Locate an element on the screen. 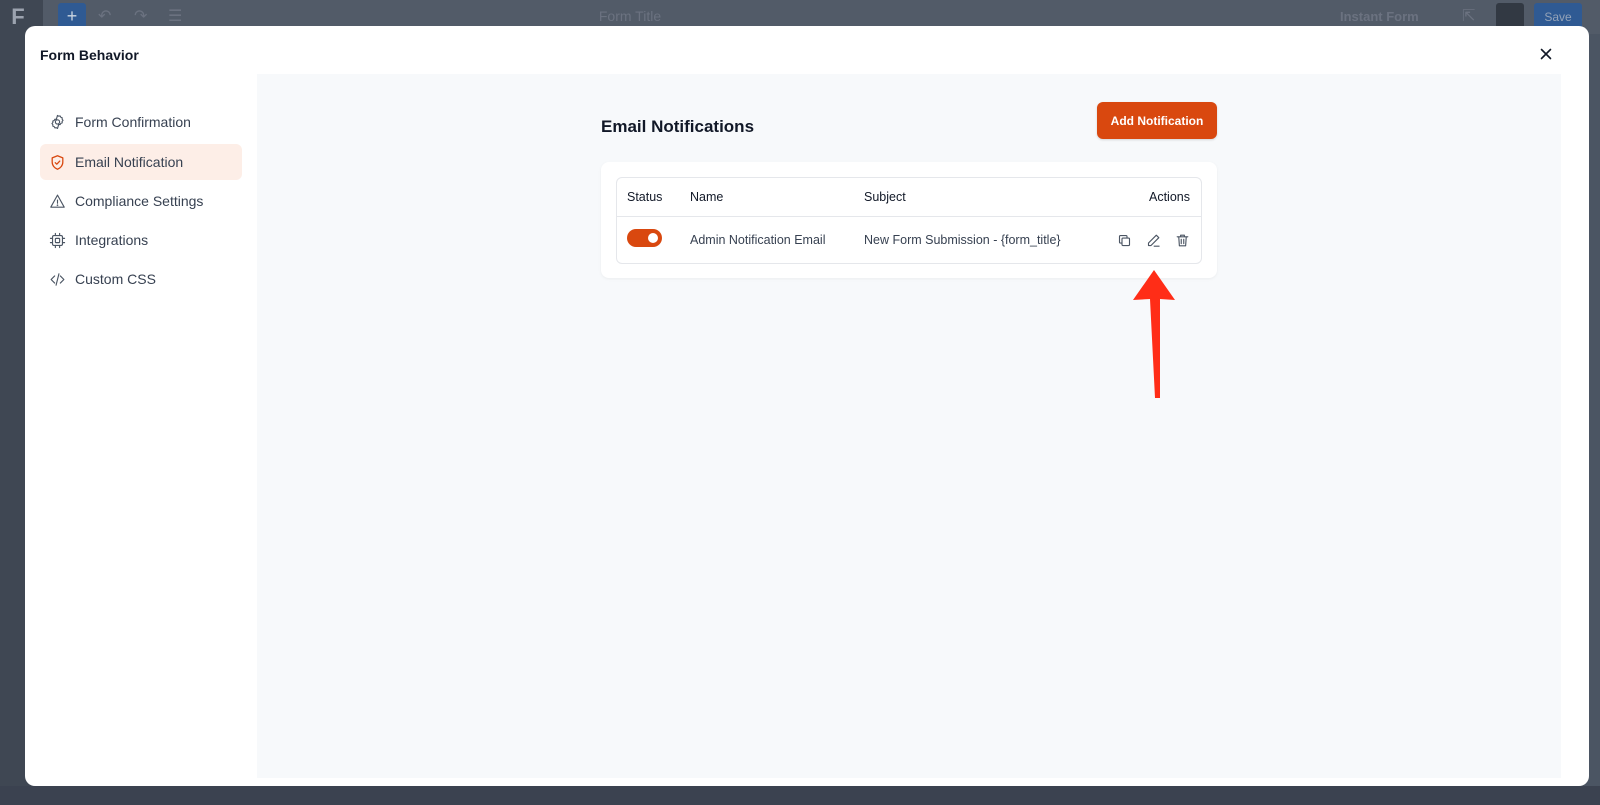 The width and height of the screenshot is (1600, 805). sidebar-item-custom-css: Custom CSS is located at coordinates (141, 279).